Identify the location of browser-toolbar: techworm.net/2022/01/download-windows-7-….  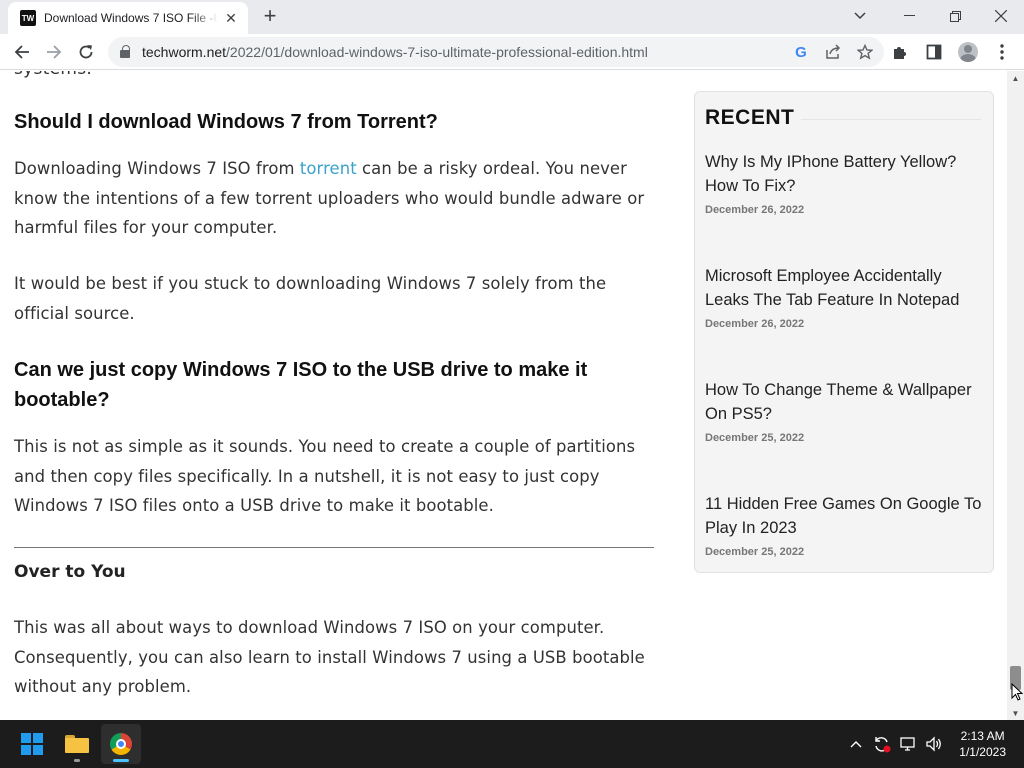
(512, 52).